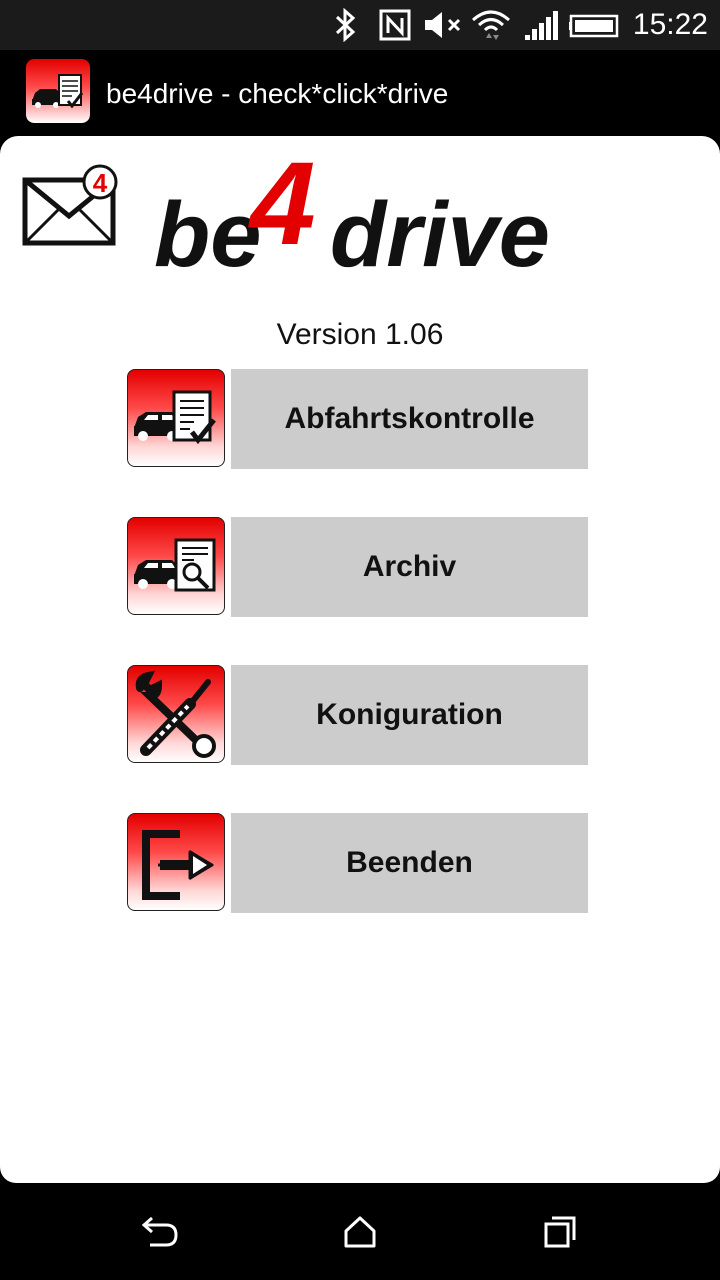 This screenshot has width=720, height=1280. Describe the element at coordinates (409, 567) in the screenshot. I see `archiv-button: Archiv` at that location.